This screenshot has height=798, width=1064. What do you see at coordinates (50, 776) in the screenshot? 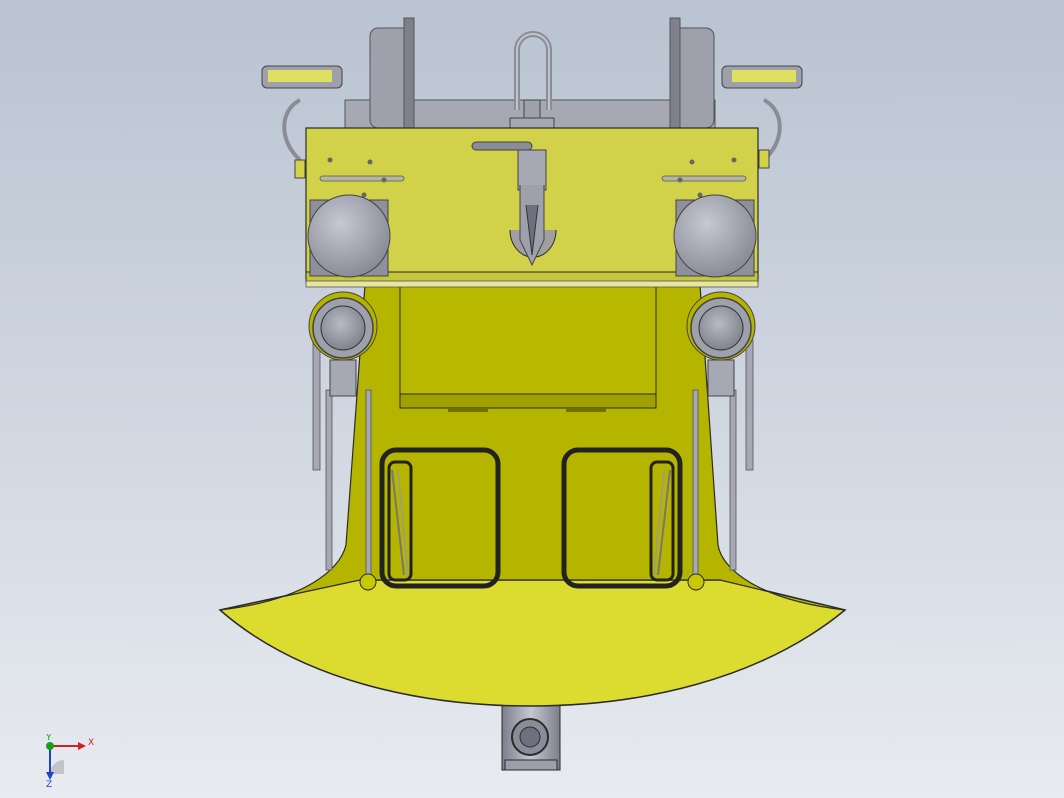
I see `z-axis-arrow` at bounding box center [50, 776].